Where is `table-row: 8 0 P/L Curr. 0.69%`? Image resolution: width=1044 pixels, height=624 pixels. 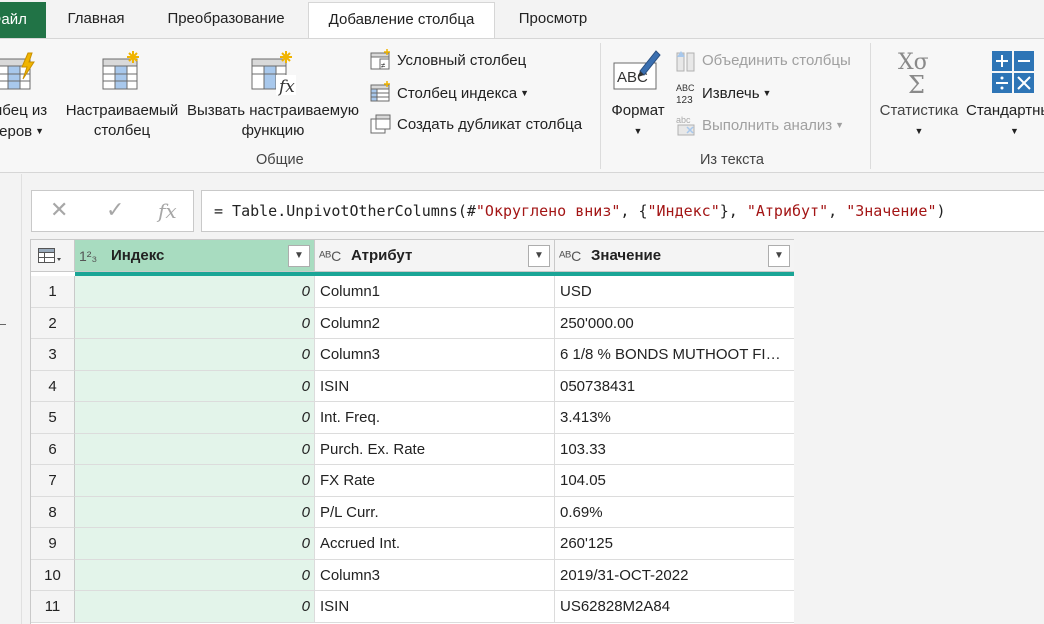
table-row: 8 0 P/L Curr. 0.69% is located at coordinates (412, 512).